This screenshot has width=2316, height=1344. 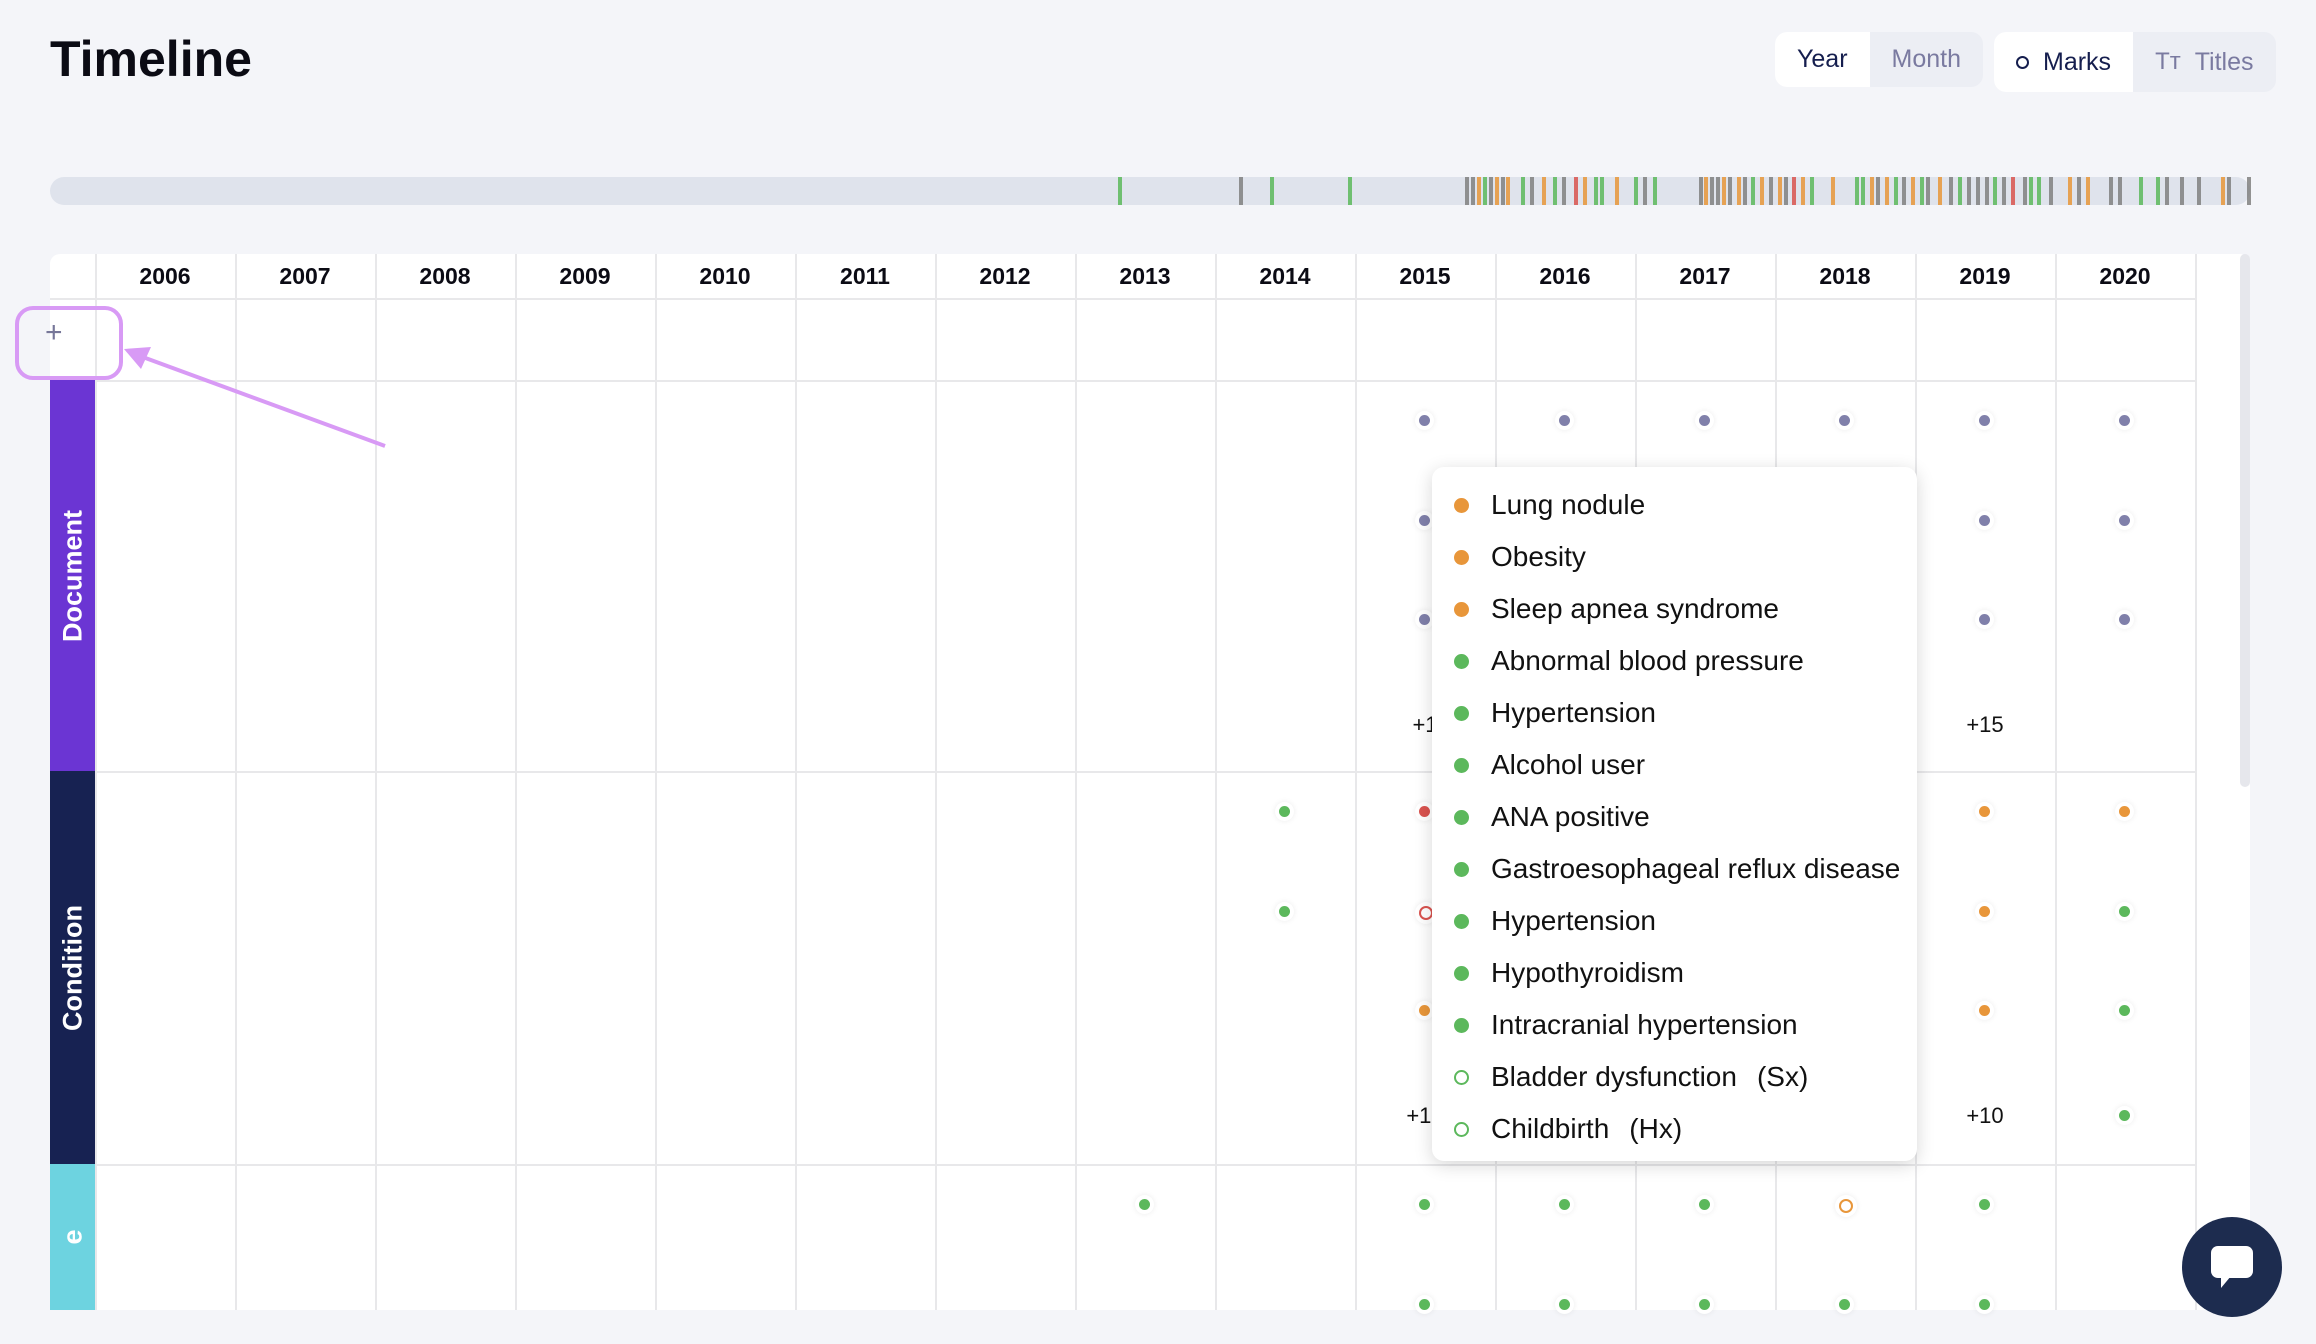 I want to click on popover-item-label: Hypothyroidism, so click(x=1587, y=972).